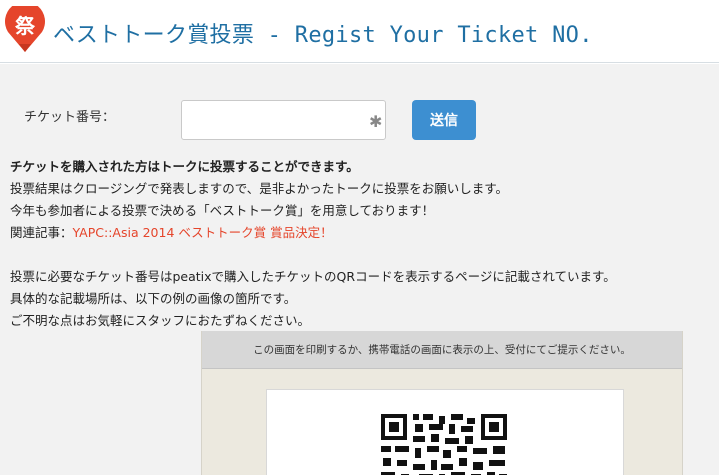 The height and width of the screenshot is (475, 719). Describe the element at coordinates (376, 121) in the screenshot. I see `required-asterisk-icon: ✱` at that location.